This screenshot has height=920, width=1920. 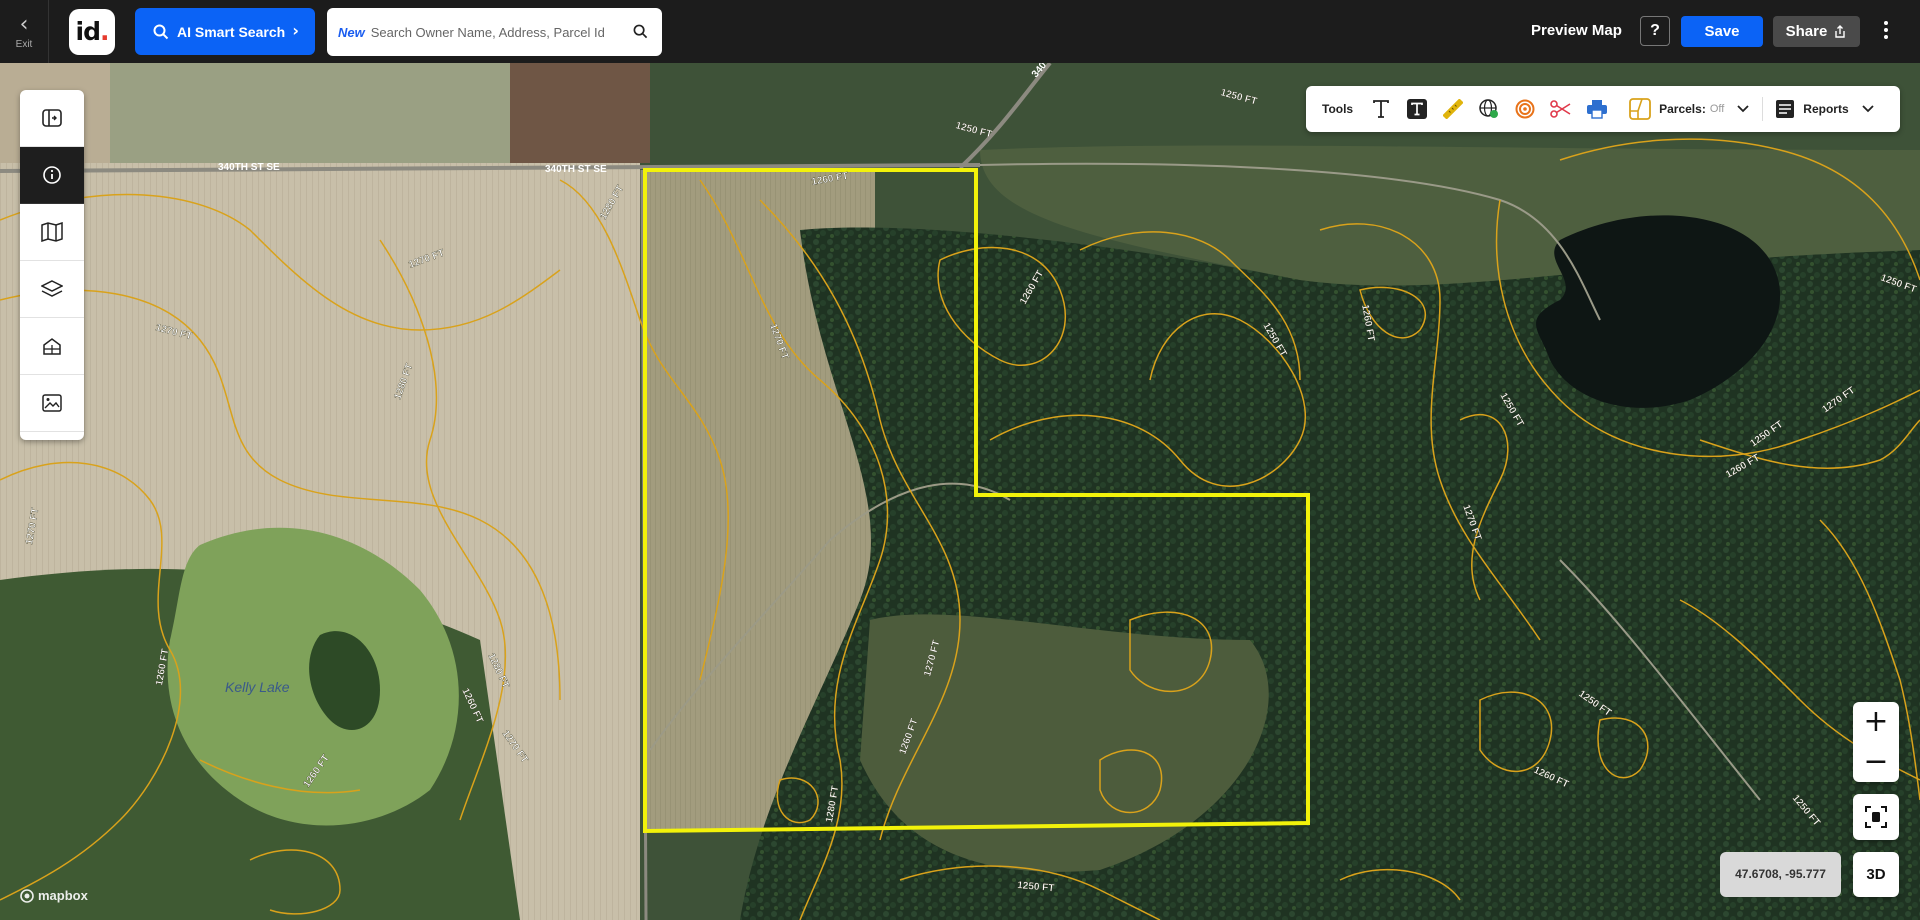 I want to click on more-options-icon, so click(x=1886, y=32).